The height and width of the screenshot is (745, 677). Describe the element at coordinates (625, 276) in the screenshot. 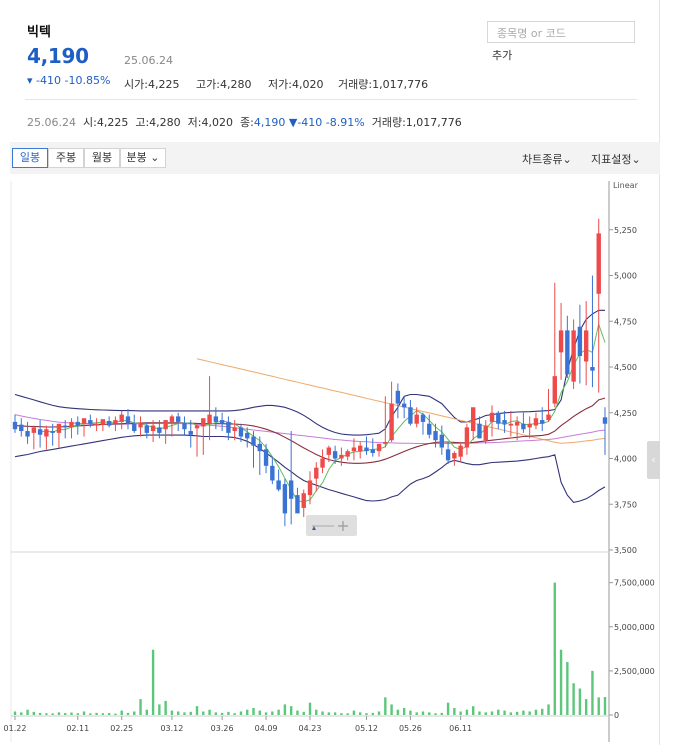

I see `price-tick-label: 5,000` at that location.